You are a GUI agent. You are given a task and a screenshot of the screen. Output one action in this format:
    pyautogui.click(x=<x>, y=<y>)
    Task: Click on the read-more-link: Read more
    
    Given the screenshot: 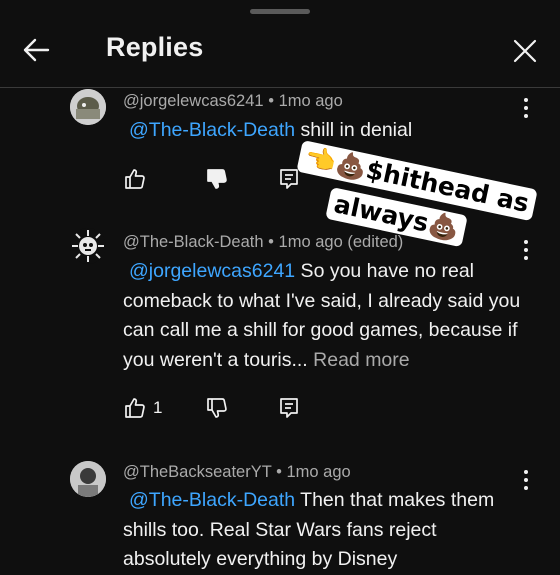 What is the action you would take?
    pyautogui.click(x=361, y=360)
    